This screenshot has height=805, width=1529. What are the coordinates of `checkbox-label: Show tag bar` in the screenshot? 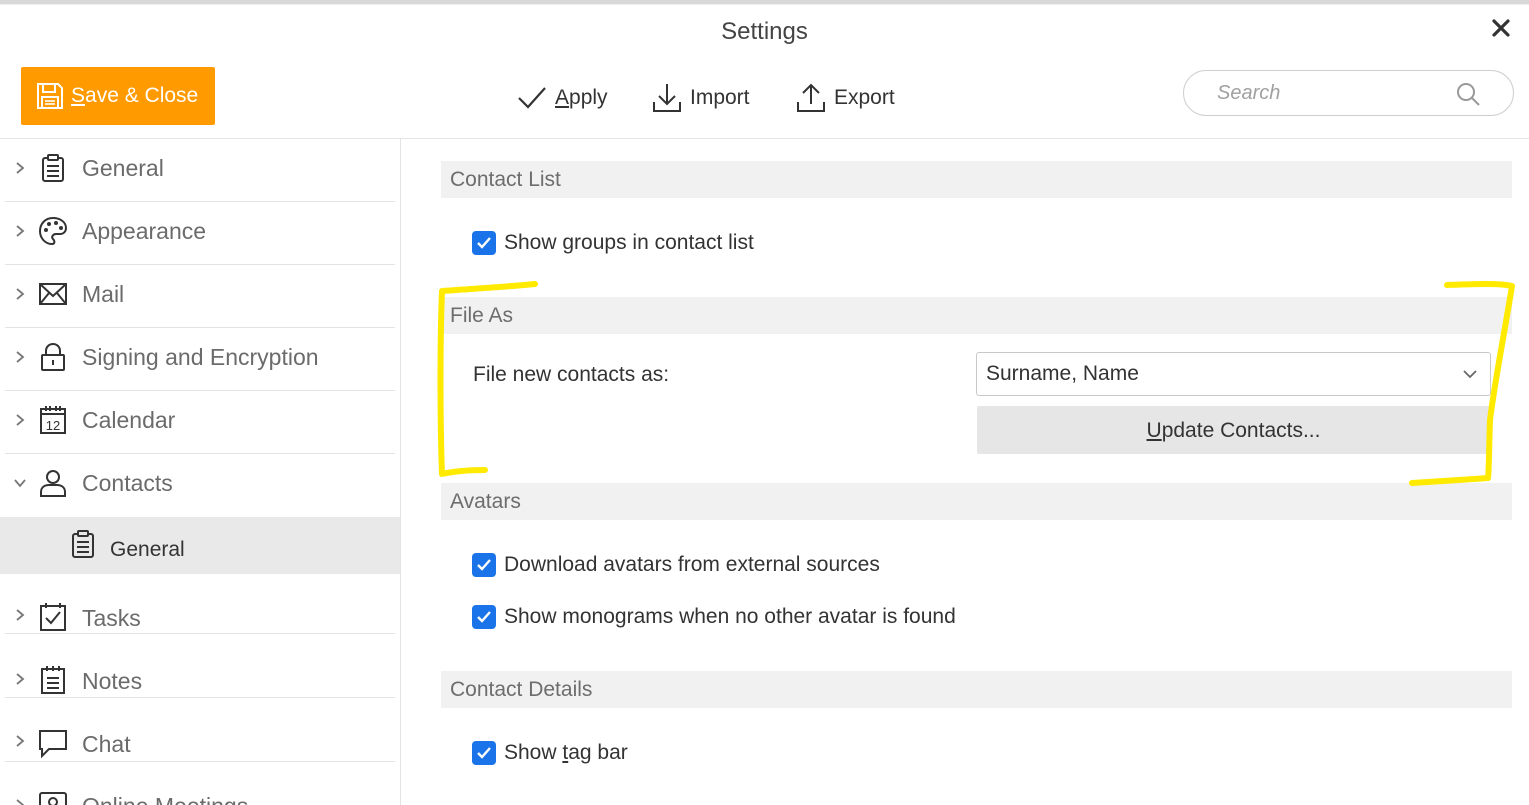 It's located at (566, 752).